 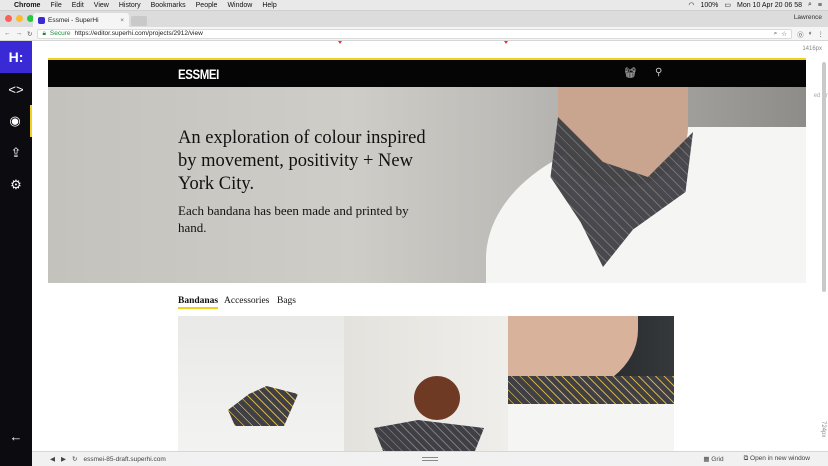 I want to click on open-new-window-label: Open in new window, so click(x=780, y=458).